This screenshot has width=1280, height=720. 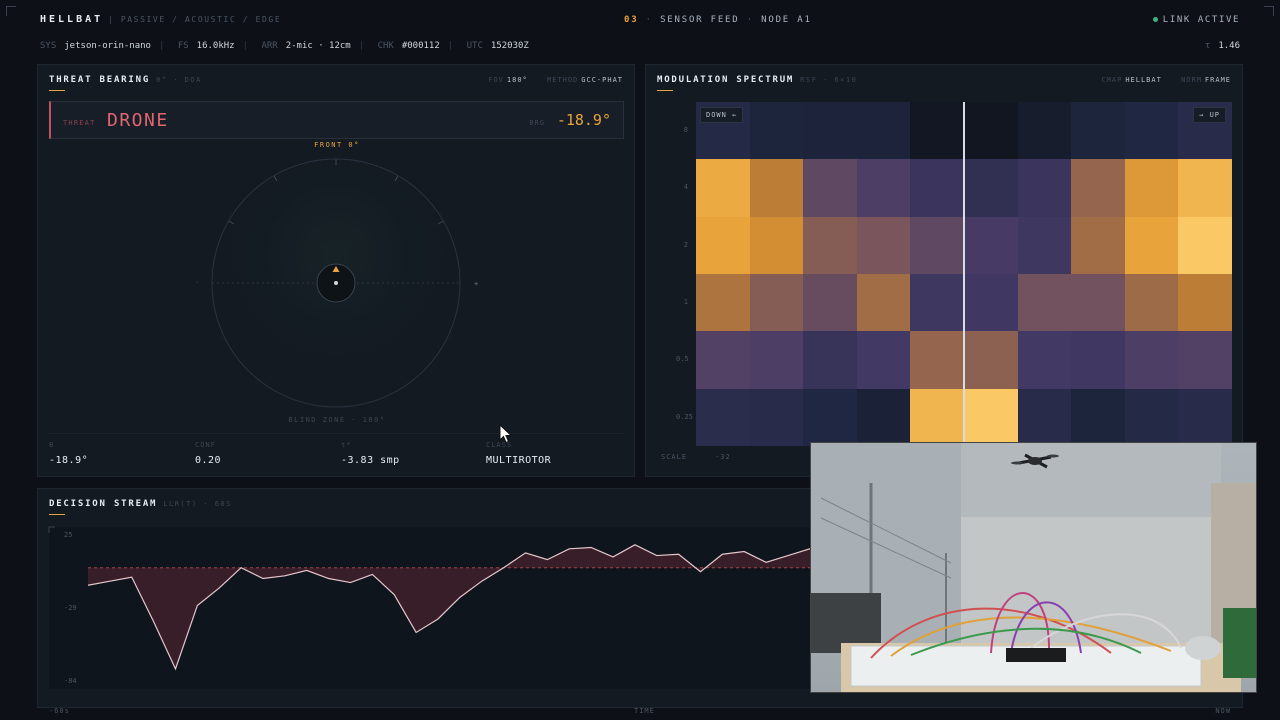 I want to click on readout-theta: θ -18.9°, so click(x=68, y=453).